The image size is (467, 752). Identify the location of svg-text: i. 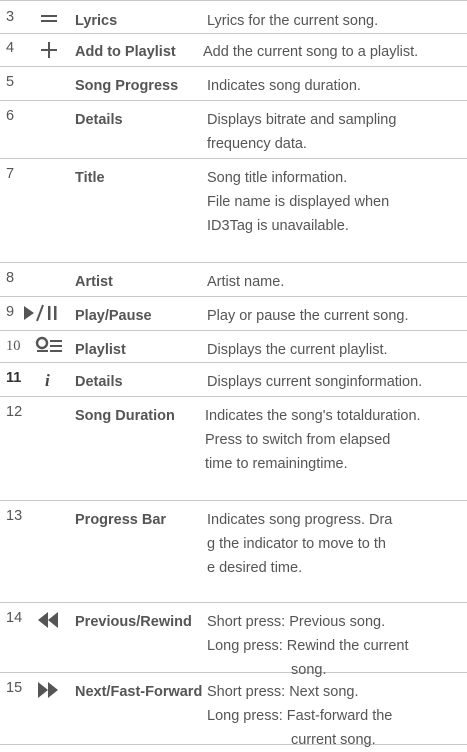
(47, 380).